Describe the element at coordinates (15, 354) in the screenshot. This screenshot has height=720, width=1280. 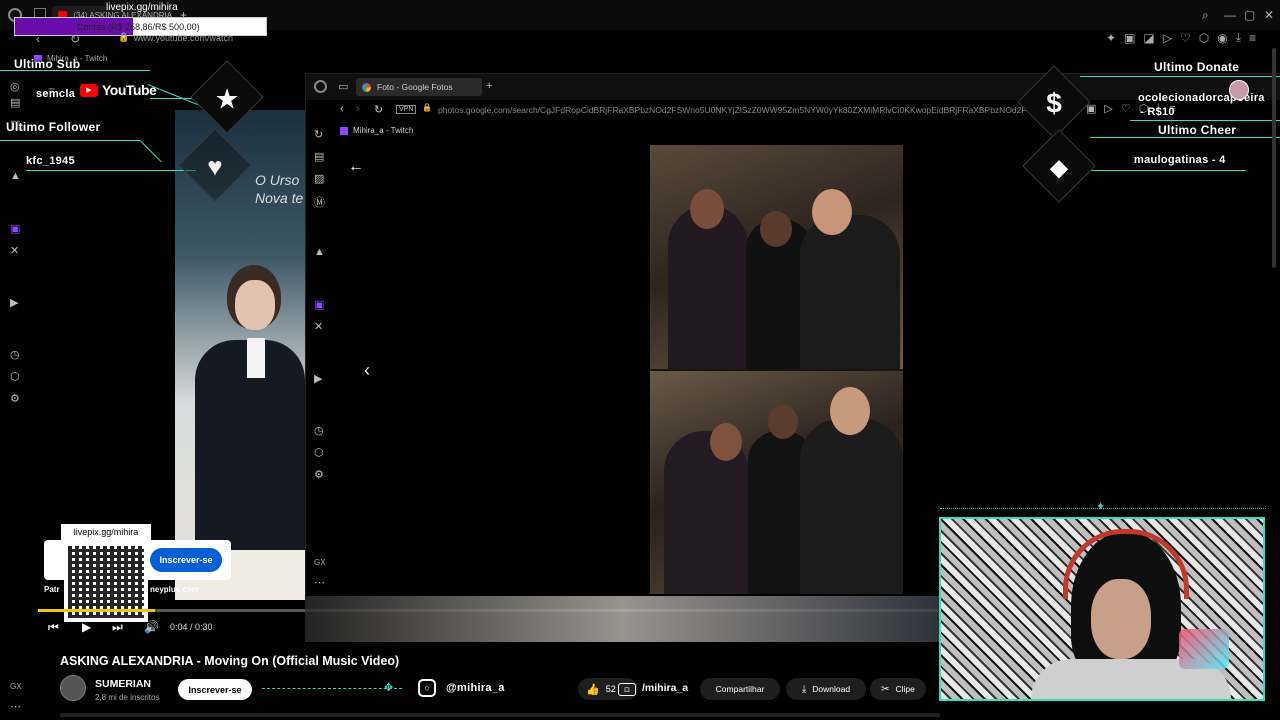
I see `sidebar-history-icon: ◷` at that location.